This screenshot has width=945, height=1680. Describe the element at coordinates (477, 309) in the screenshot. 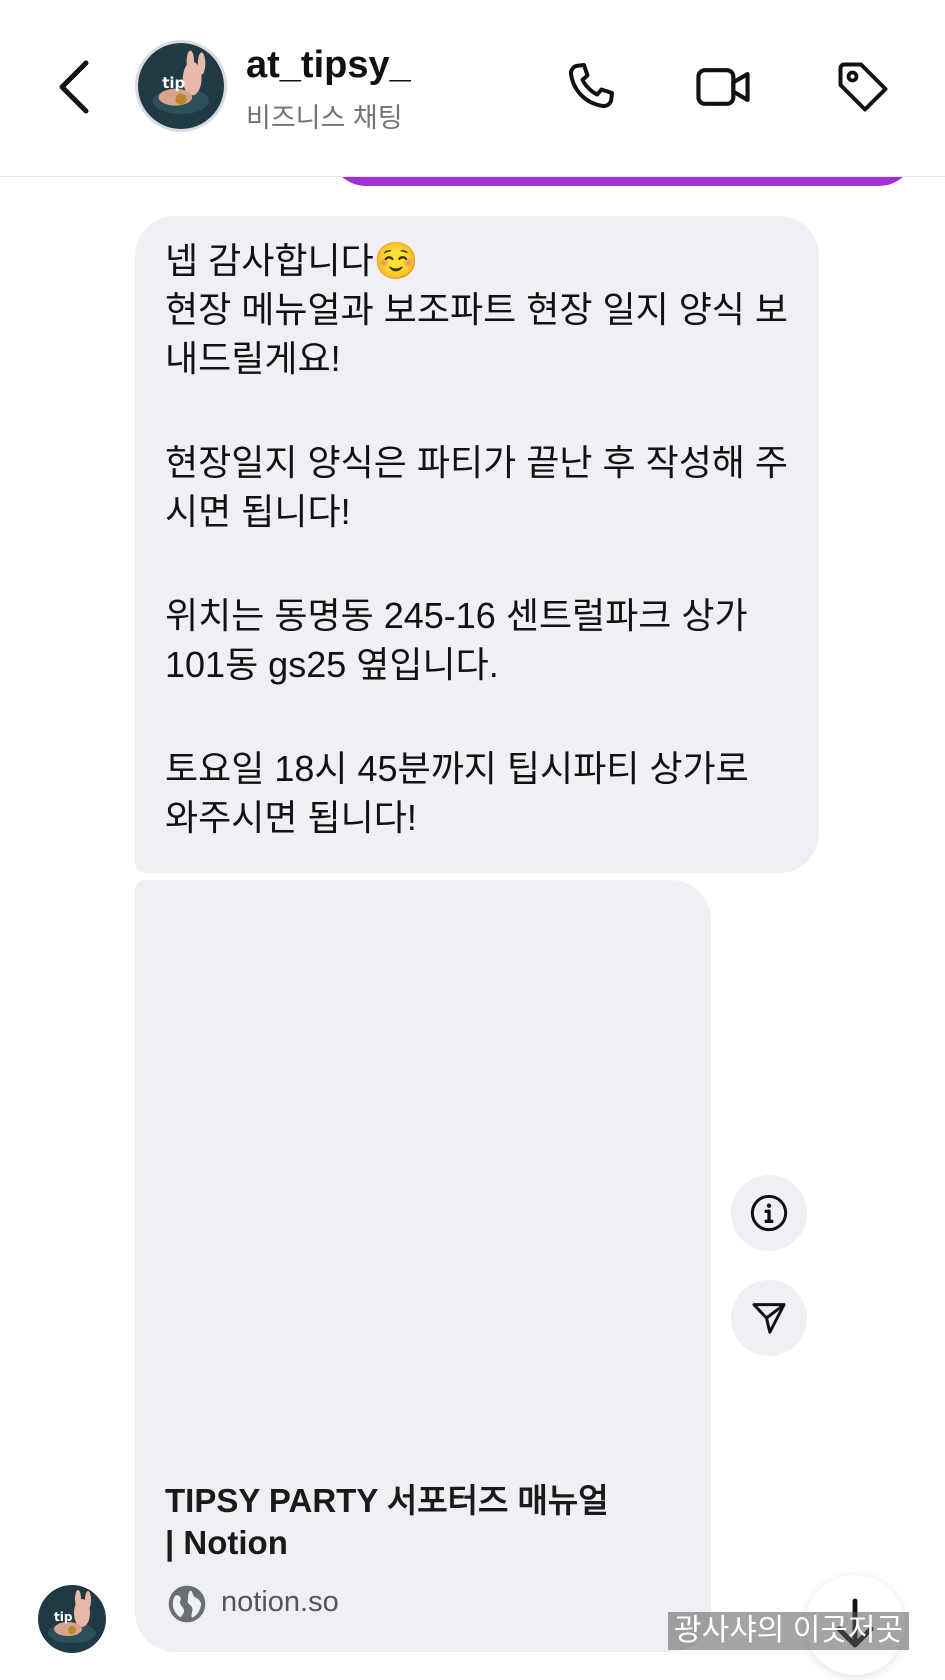

I see `message-paragraph: 넵 감사합니다☺️ 현장 메뉴얼과 보조파트 현장 일지 양식 보 내드릴게요!` at that location.